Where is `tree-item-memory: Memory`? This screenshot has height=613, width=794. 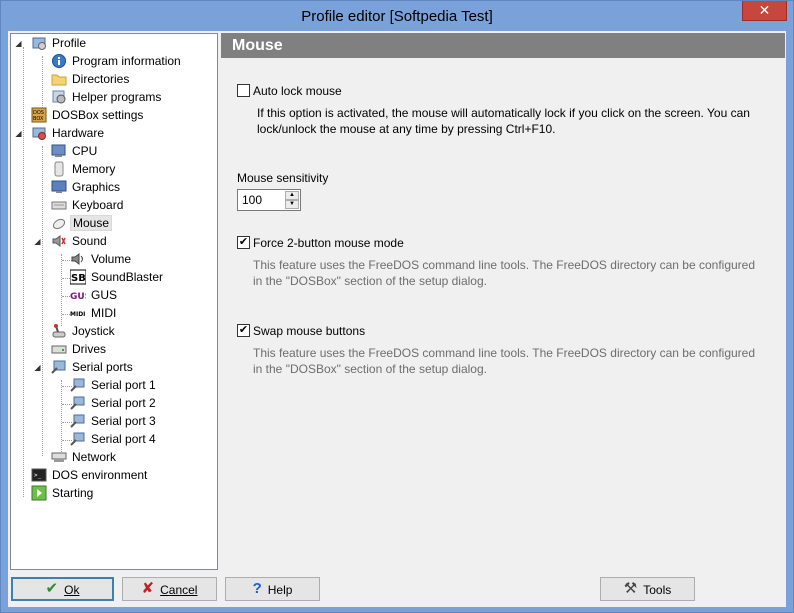
tree-item-memory: Memory is located at coordinates (84, 170).